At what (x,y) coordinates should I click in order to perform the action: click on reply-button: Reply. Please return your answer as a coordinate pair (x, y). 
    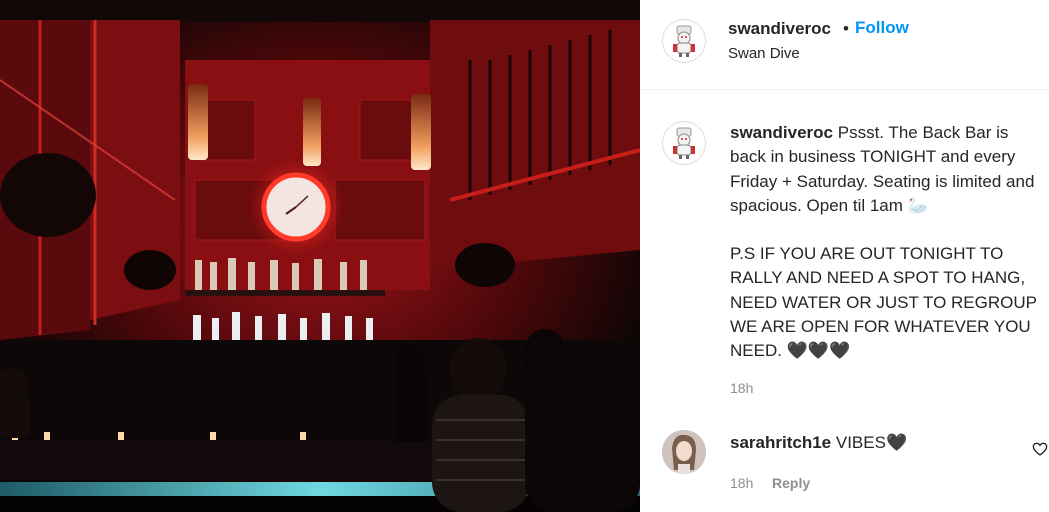
    Looking at the image, I should click on (791, 483).